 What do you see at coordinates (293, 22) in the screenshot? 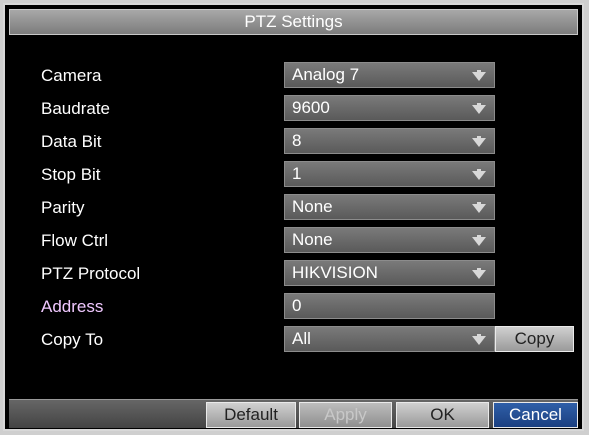
I see `dialog-title: PTZ Settings` at bounding box center [293, 22].